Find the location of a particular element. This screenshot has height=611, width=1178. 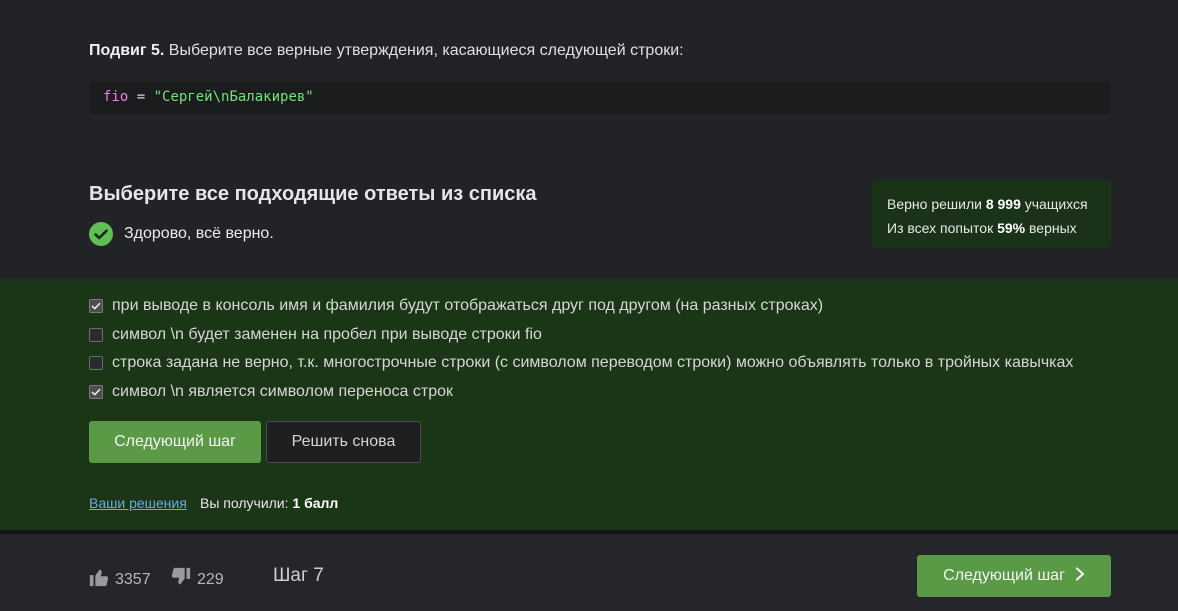

score-value: 1 балл is located at coordinates (315, 503).